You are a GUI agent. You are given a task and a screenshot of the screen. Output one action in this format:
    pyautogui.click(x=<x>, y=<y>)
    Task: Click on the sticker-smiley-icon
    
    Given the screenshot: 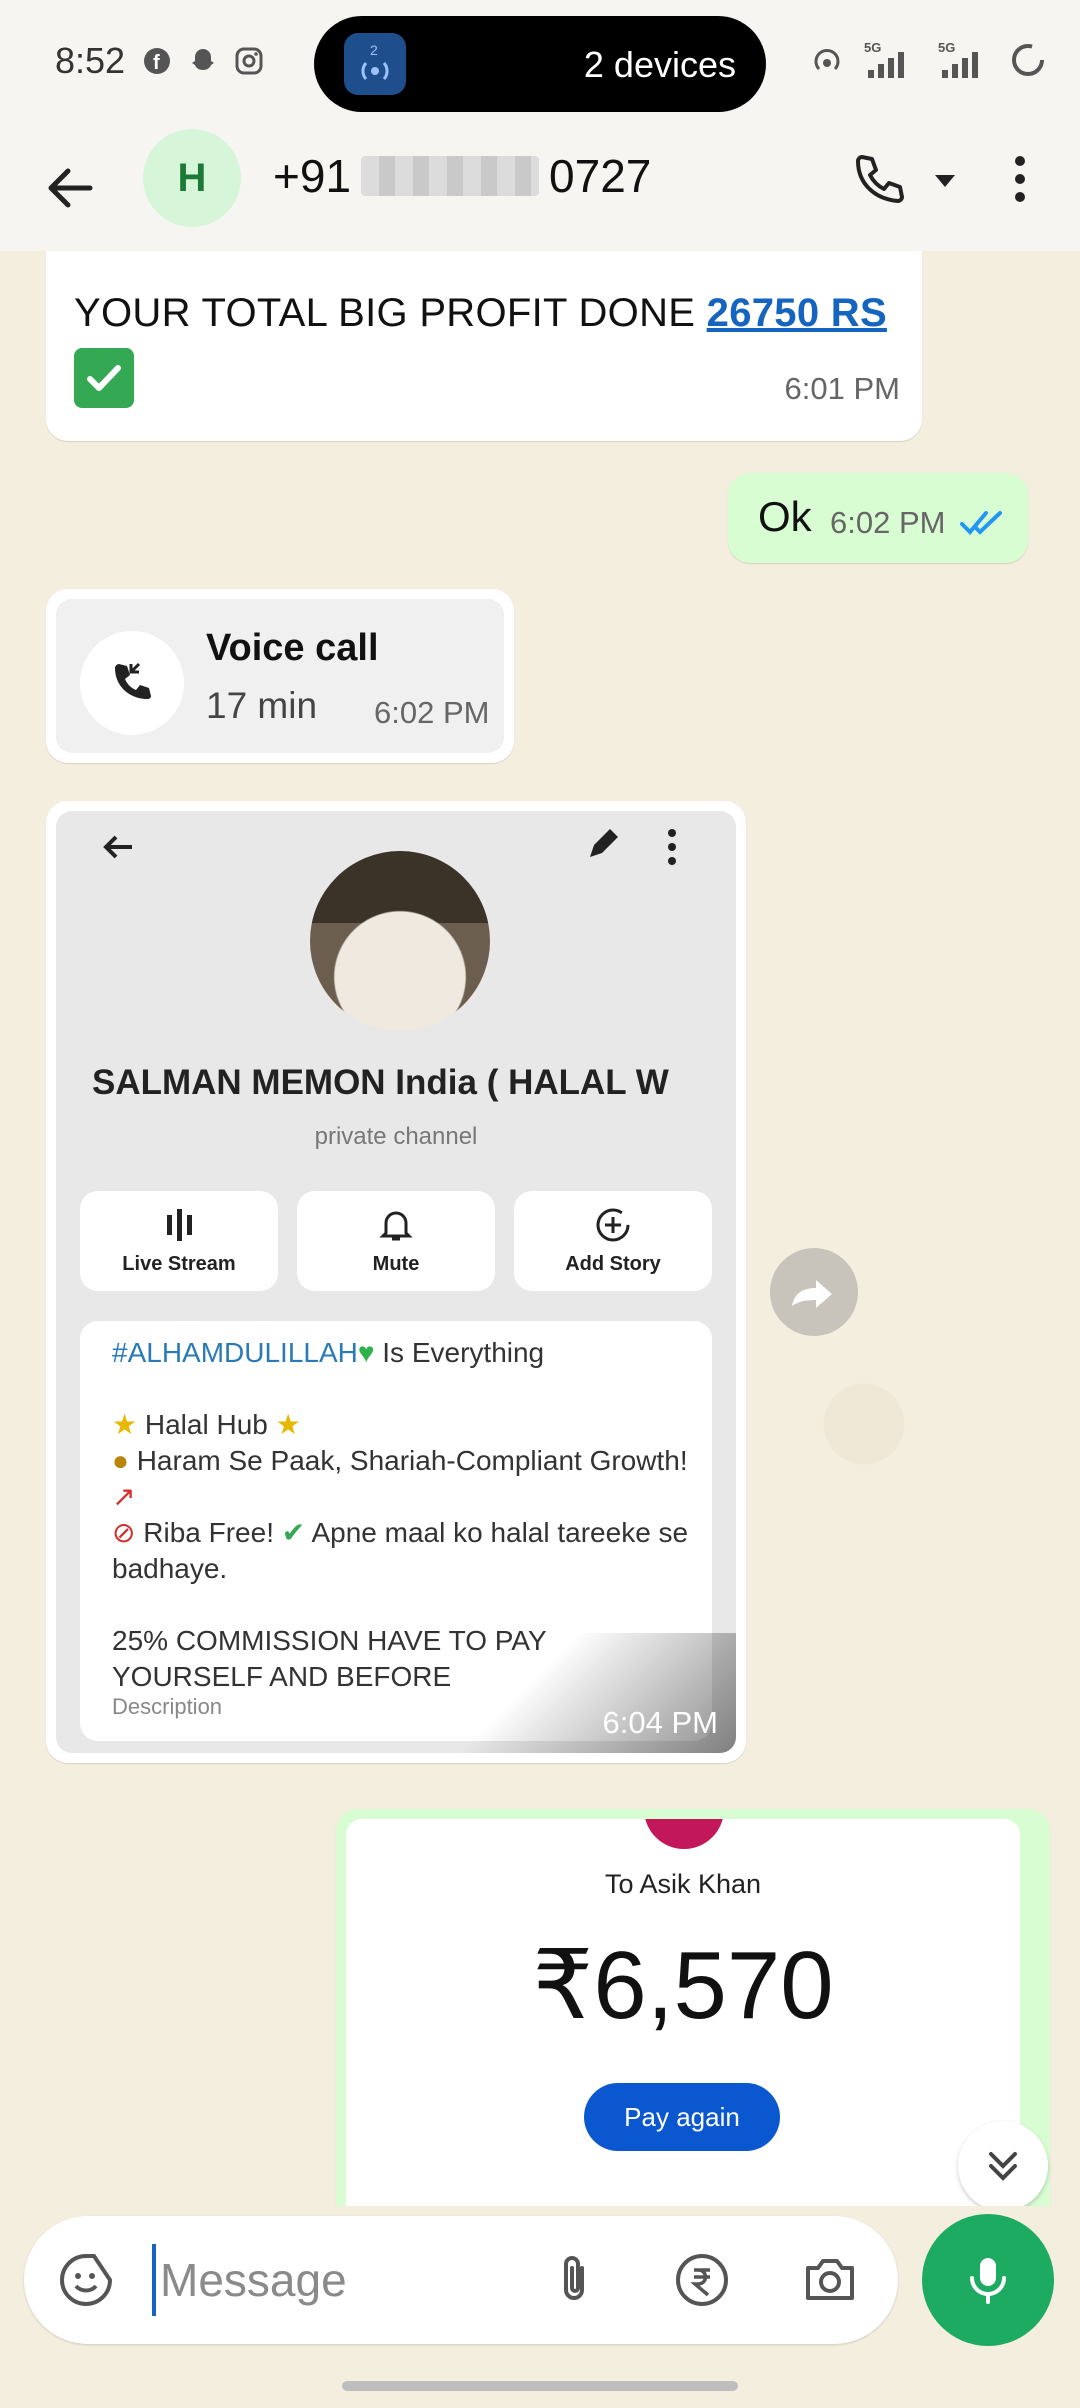 What is the action you would take?
    pyautogui.click(x=86, y=2280)
    